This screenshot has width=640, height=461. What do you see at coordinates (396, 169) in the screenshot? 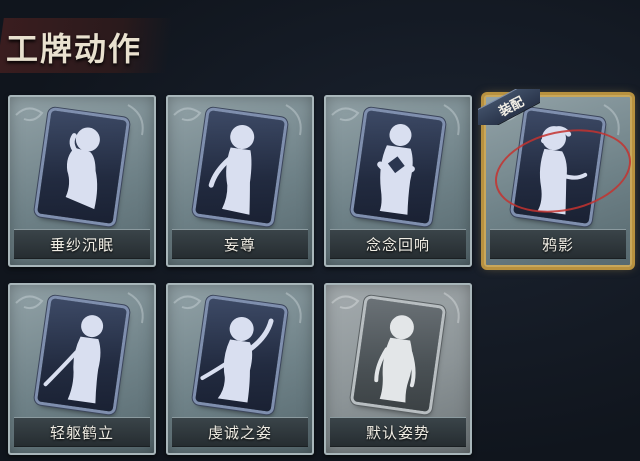
I see `hugging-figure-icon` at bounding box center [396, 169].